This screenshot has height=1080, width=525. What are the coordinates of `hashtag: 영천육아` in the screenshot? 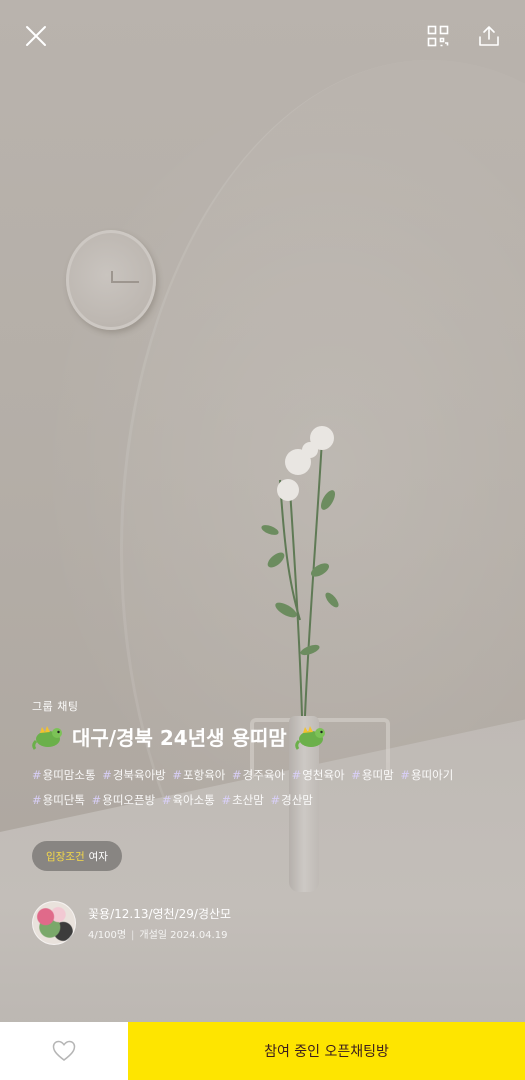 It's located at (318, 775).